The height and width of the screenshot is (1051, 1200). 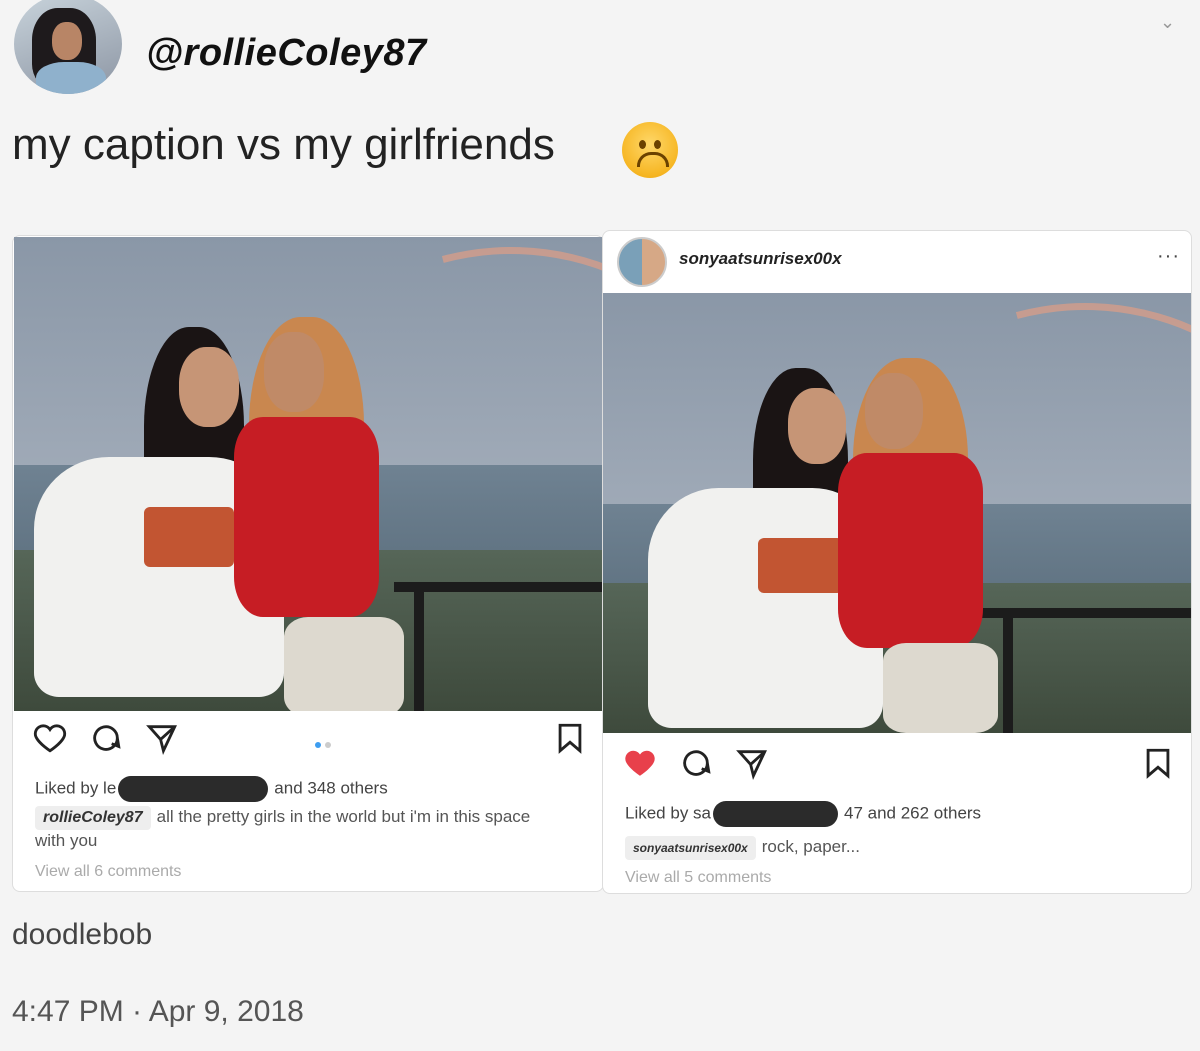 I want to click on carousel-dots, so click(x=323, y=744).